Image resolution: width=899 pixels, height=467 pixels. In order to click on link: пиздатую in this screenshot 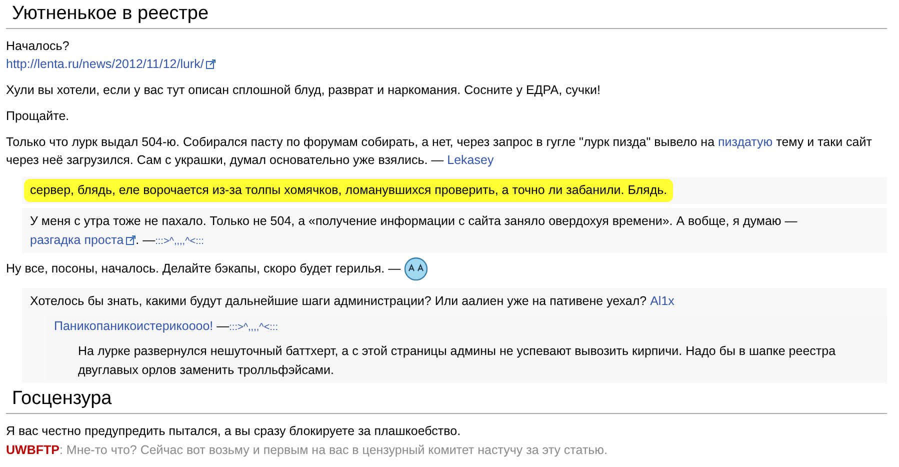, I will do `click(745, 141)`.